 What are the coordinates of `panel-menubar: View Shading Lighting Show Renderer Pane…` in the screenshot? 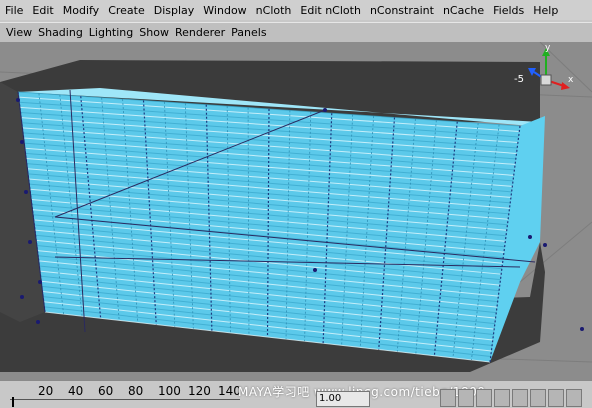 It's located at (296, 32).